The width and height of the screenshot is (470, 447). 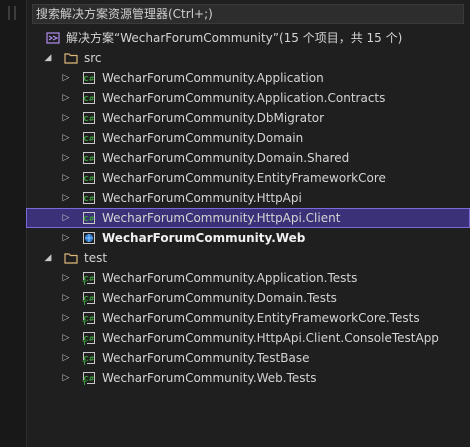 What do you see at coordinates (53, 38) in the screenshot?
I see `solution-icon` at bounding box center [53, 38].